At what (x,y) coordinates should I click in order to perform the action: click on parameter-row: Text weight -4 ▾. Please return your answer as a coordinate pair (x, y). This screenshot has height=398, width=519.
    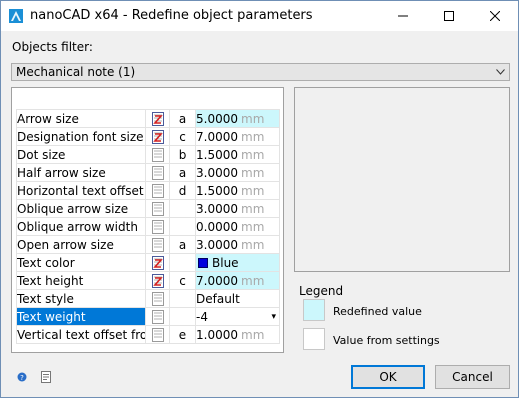
    Looking at the image, I should click on (148, 316).